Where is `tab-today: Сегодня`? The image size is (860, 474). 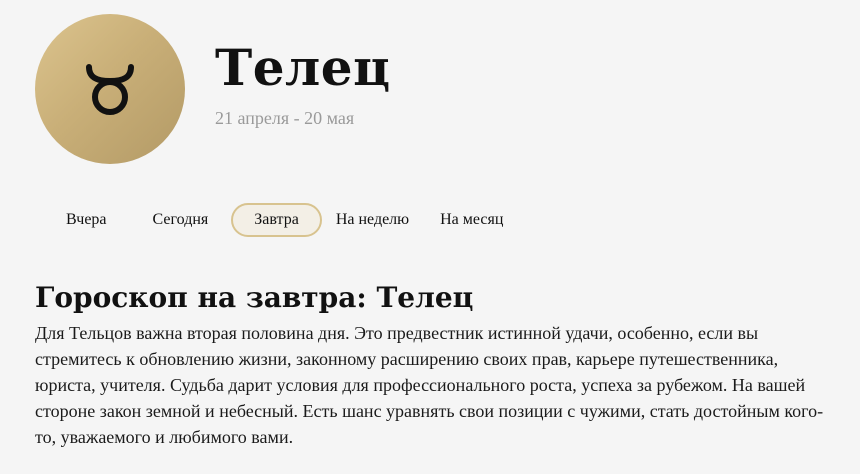 tab-today: Сегодня is located at coordinates (181, 220).